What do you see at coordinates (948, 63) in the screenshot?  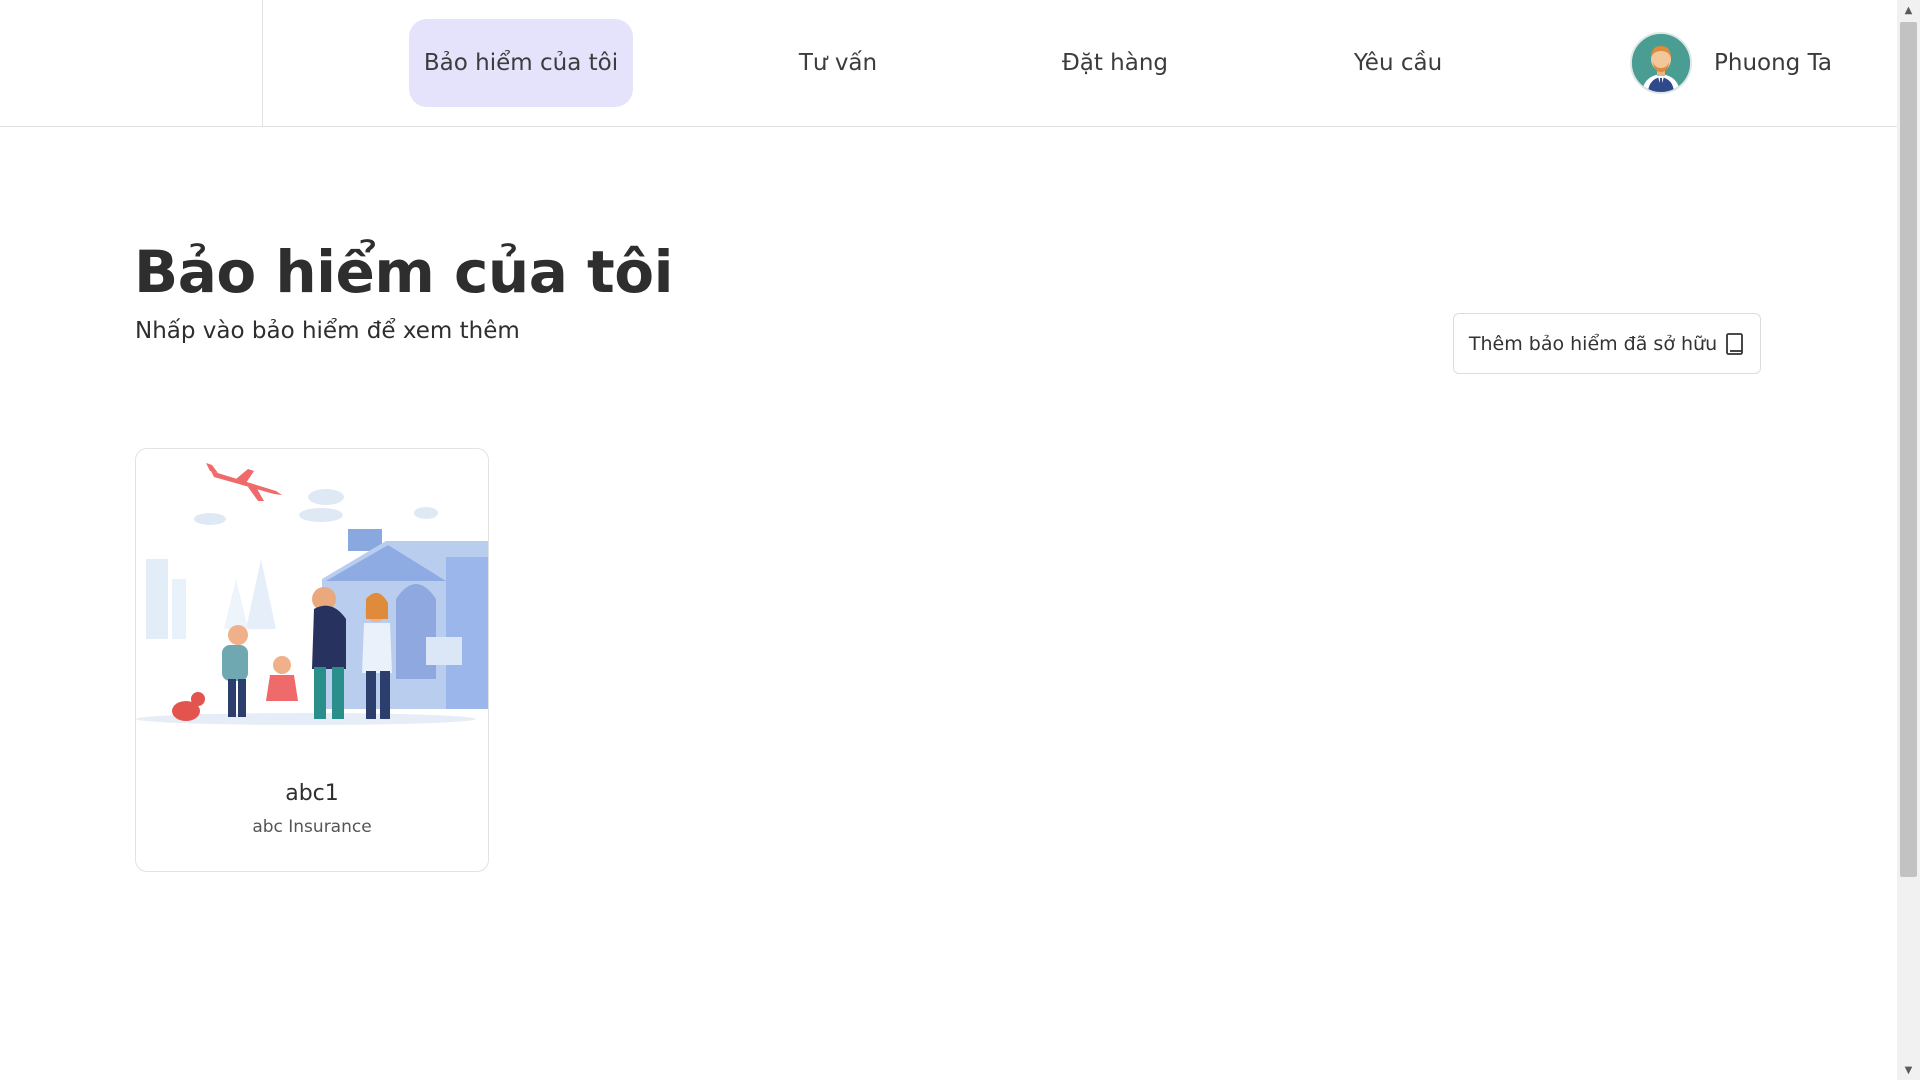 I see `top-navbar: Bảo hiểm của tôi Tư vấn Đặt hàng Yêu cầu` at bounding box center [948, 63].